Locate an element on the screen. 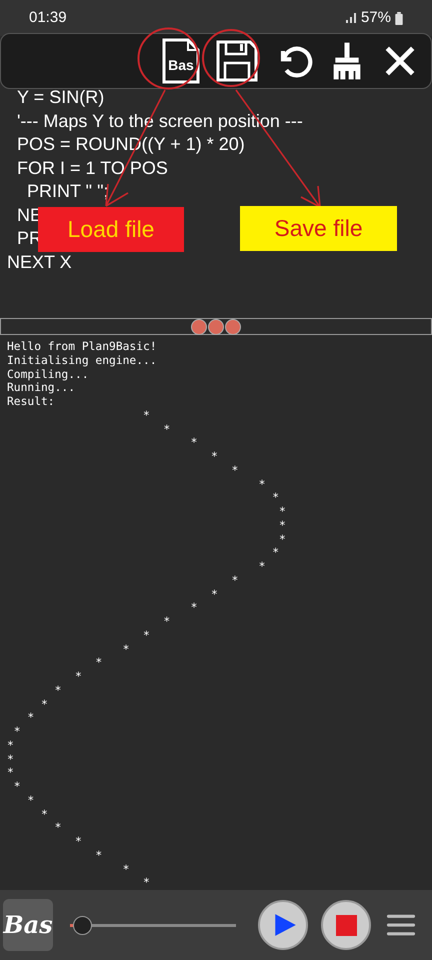 The image size is (432, 960). app-logo: Bas is located at coordinates (28, 925).